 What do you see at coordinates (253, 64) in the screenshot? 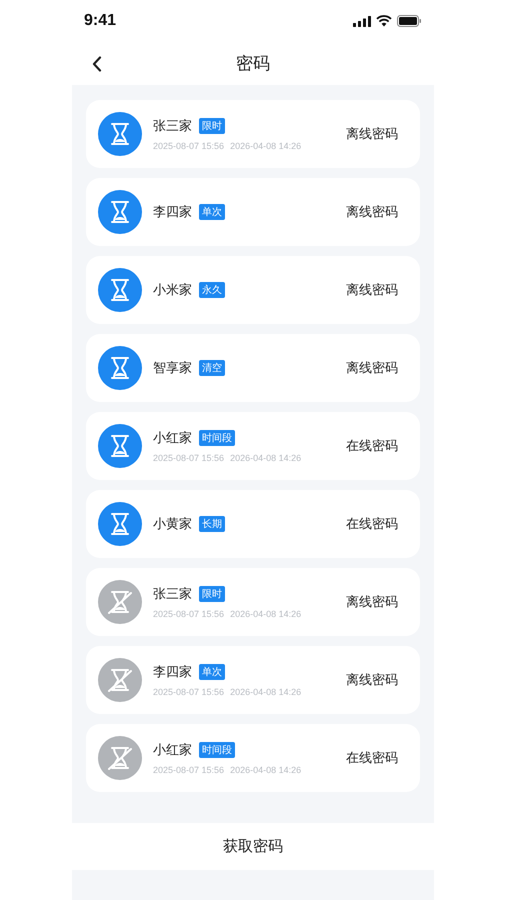
I see `page-title: 密码` at bounding box center [253, 64].